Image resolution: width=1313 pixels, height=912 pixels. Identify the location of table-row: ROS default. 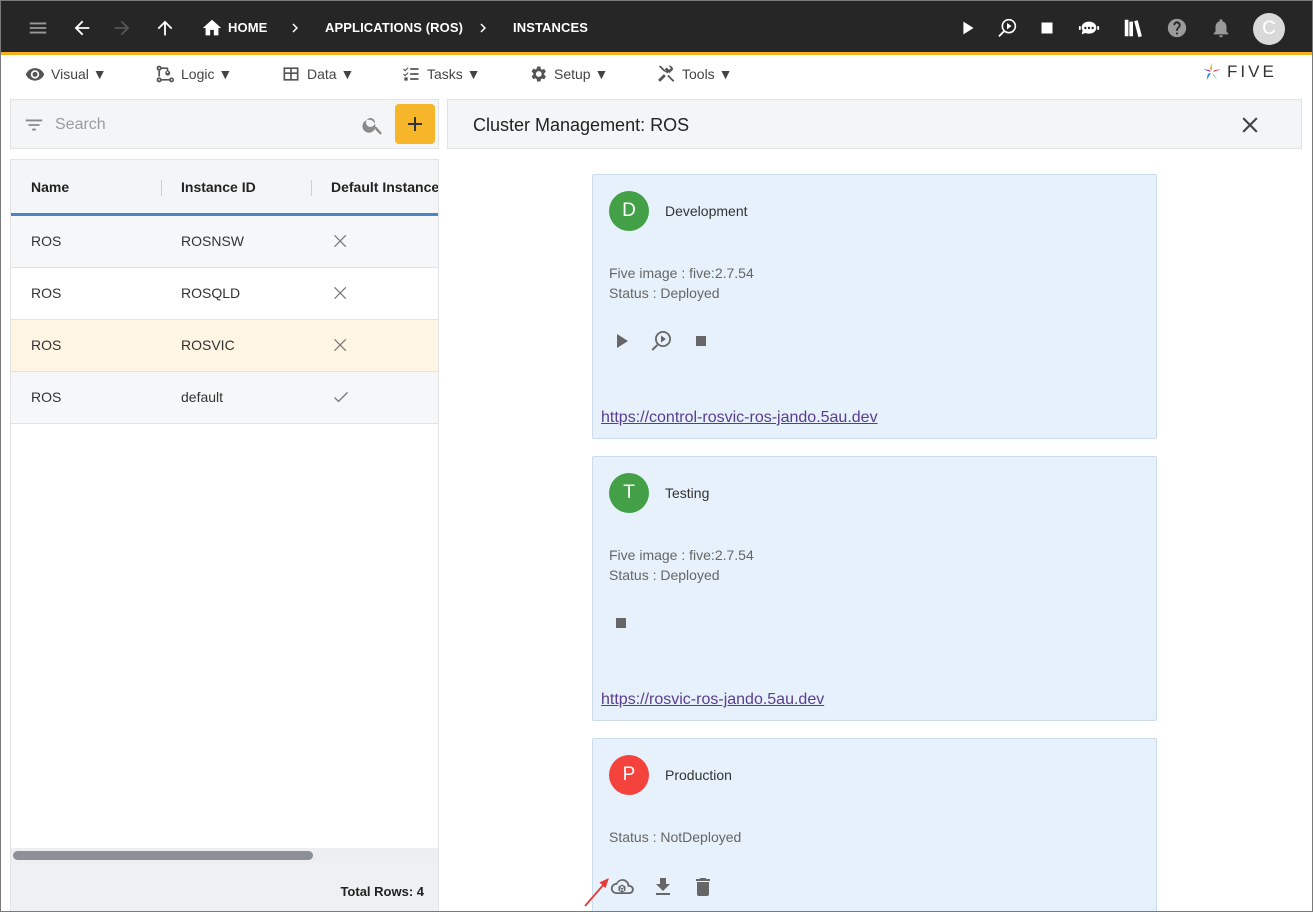
(224, 398).